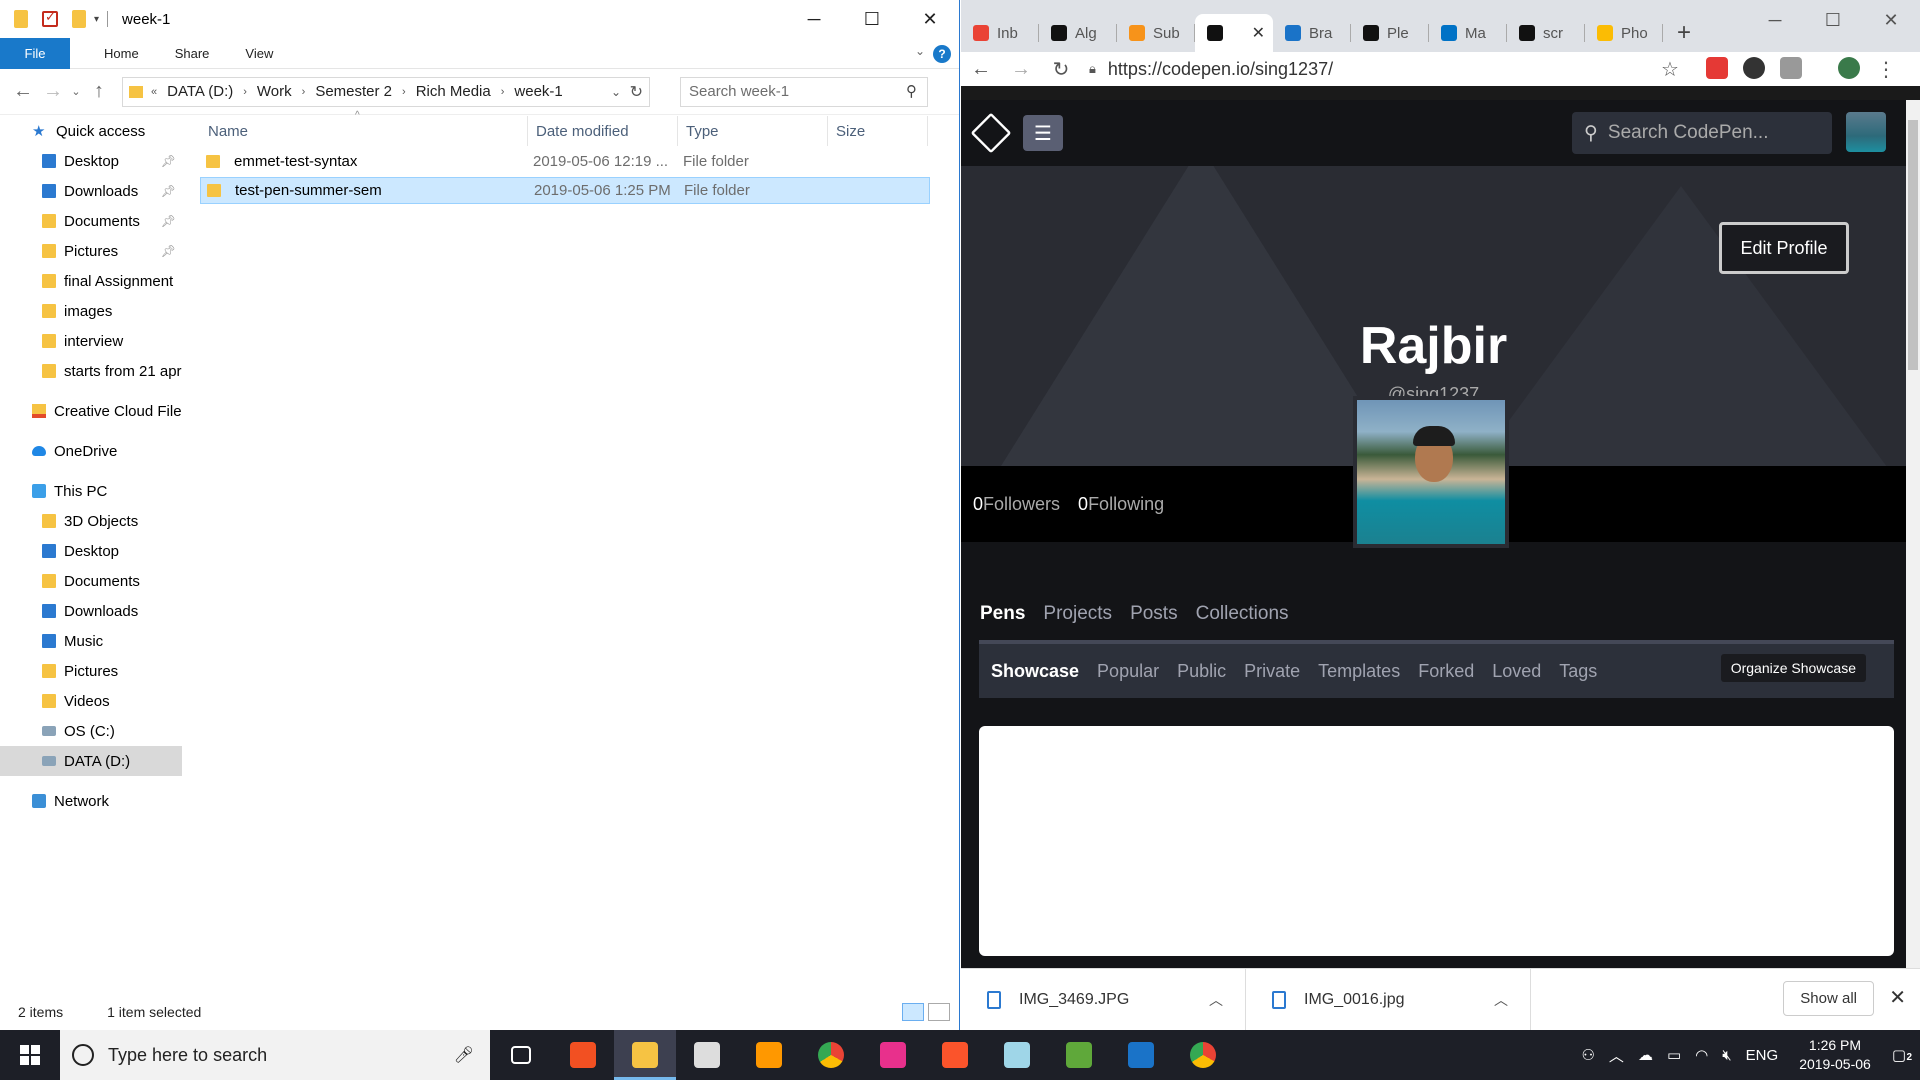 This screenshot has width=1920, height=1080. What do you see at coordinates (1516, 671) in the screenshot?
I see `profile-subtab: Loved` at bounding box center [1516, 671].